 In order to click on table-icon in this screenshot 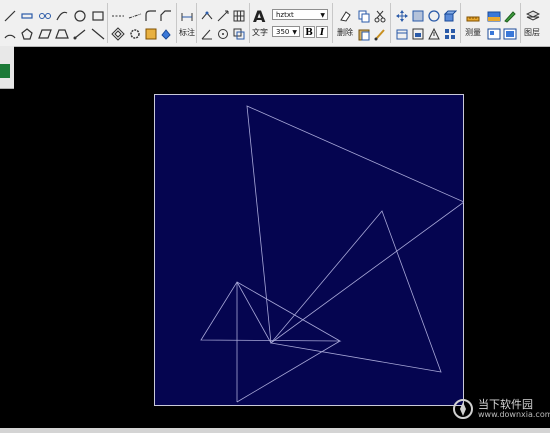, I will do `click(494, 34)`.